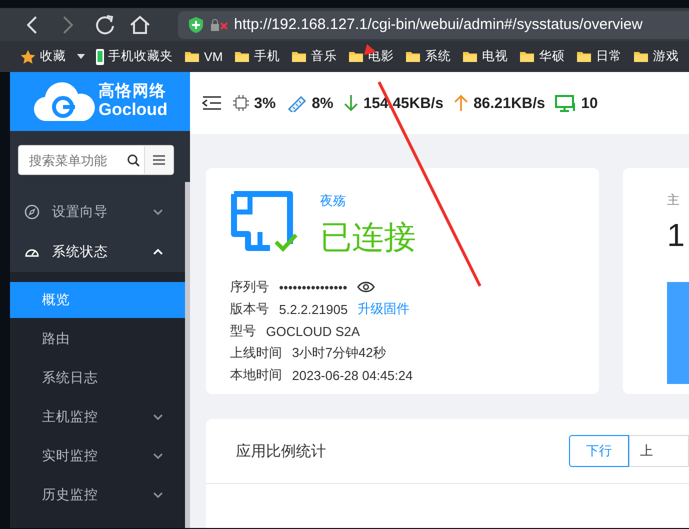 This screenshot has height=529, width=689. I want to click on info-label: 版本号, so click(249, 309).